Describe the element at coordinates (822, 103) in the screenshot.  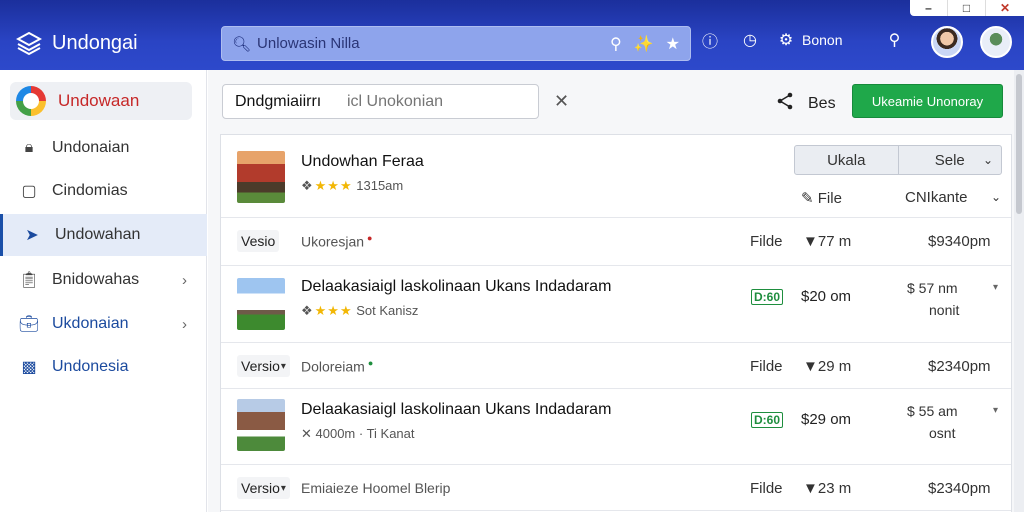
I see `share-label: Bes` at that location.